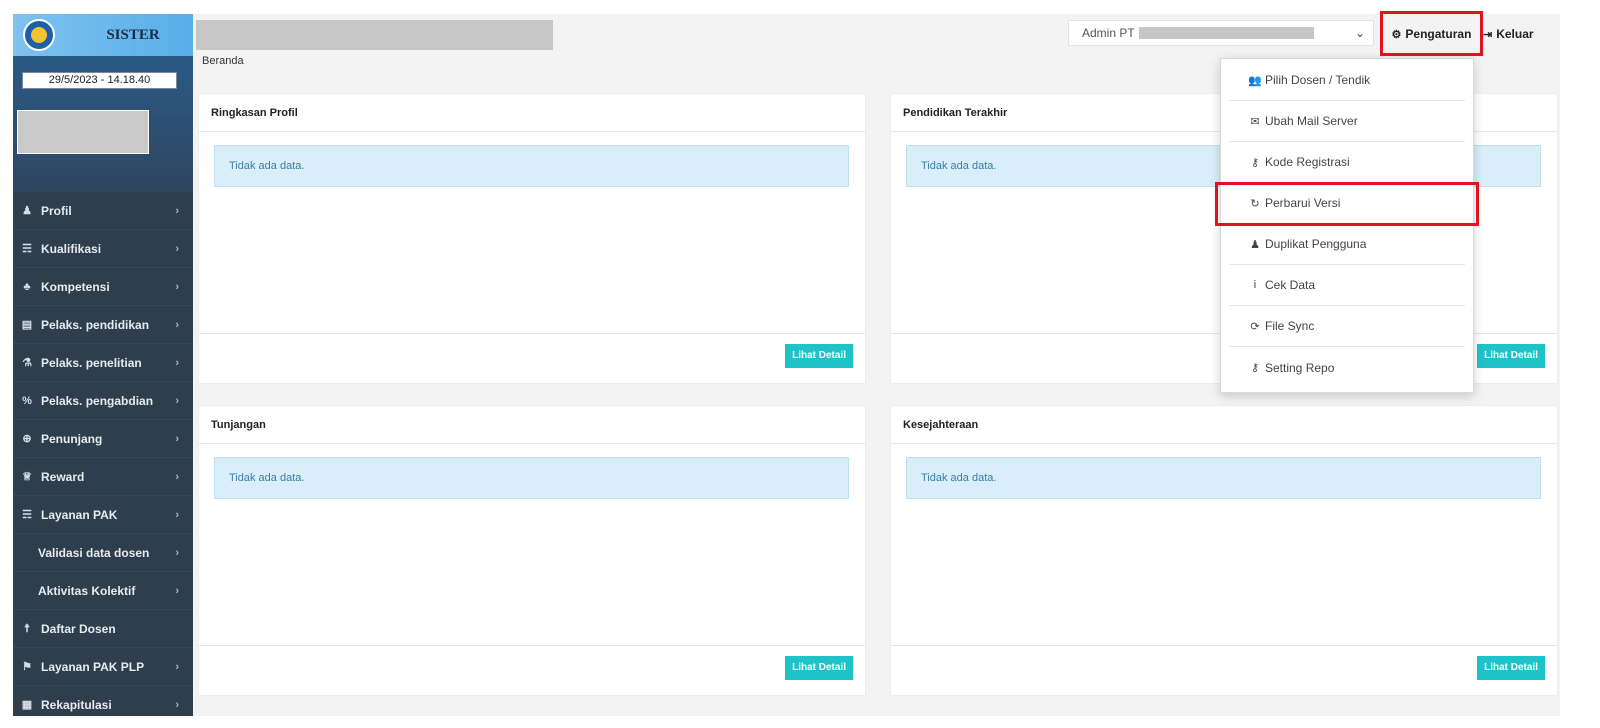 Image resolution: width=1600 pixels, height=728 pixels. What do you see at coordinates (1347, 203) in the screenshot?
I see `dropdown-item-perbarui-versi: ↻ Perbarui Versi` at bounding box center [1347, 203].